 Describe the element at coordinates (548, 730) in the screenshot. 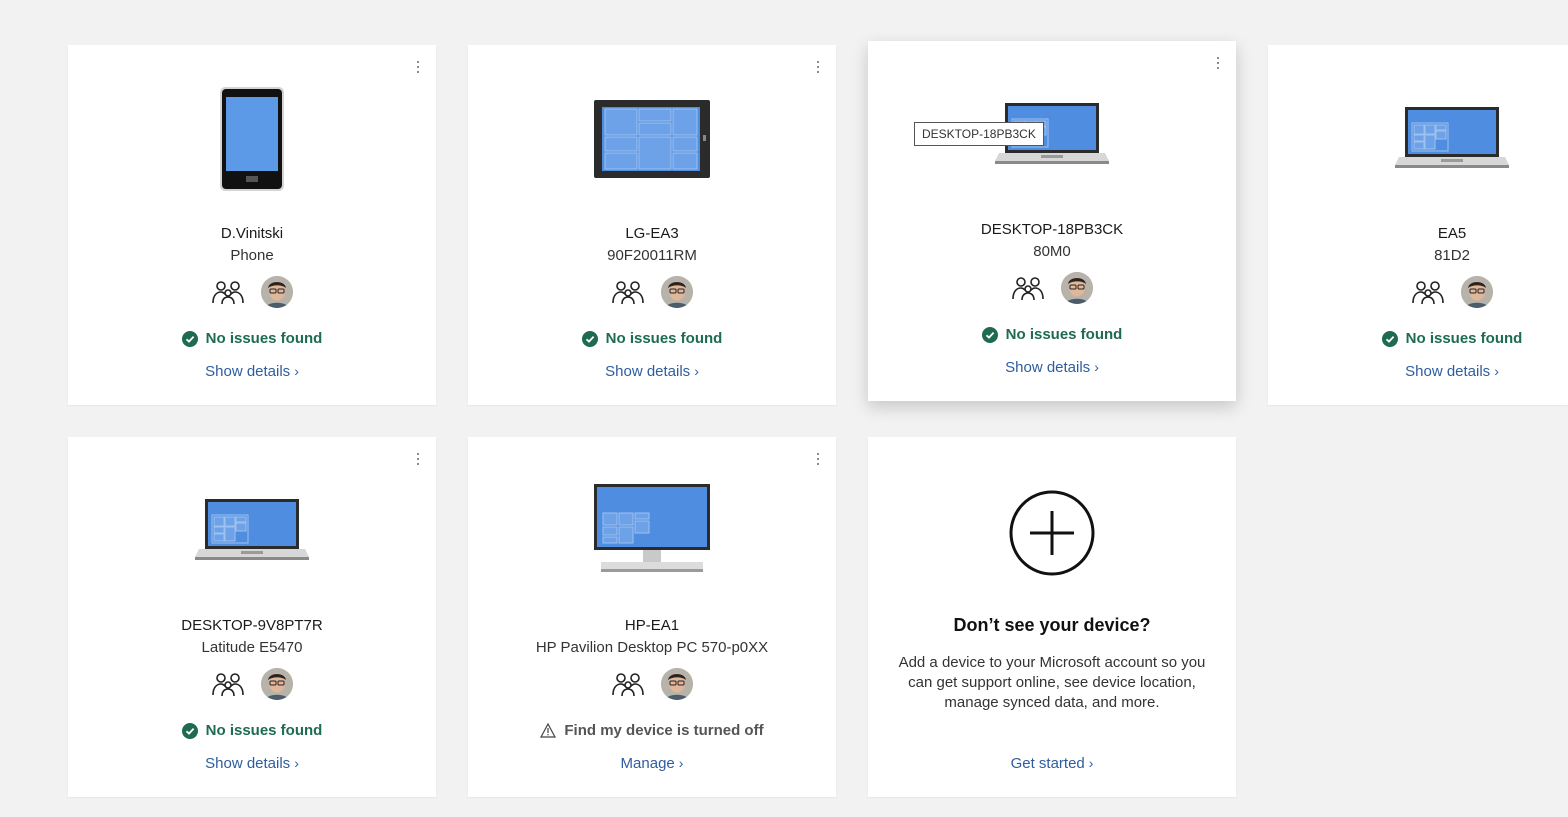

I see `warning-triangle-icon` at that location.